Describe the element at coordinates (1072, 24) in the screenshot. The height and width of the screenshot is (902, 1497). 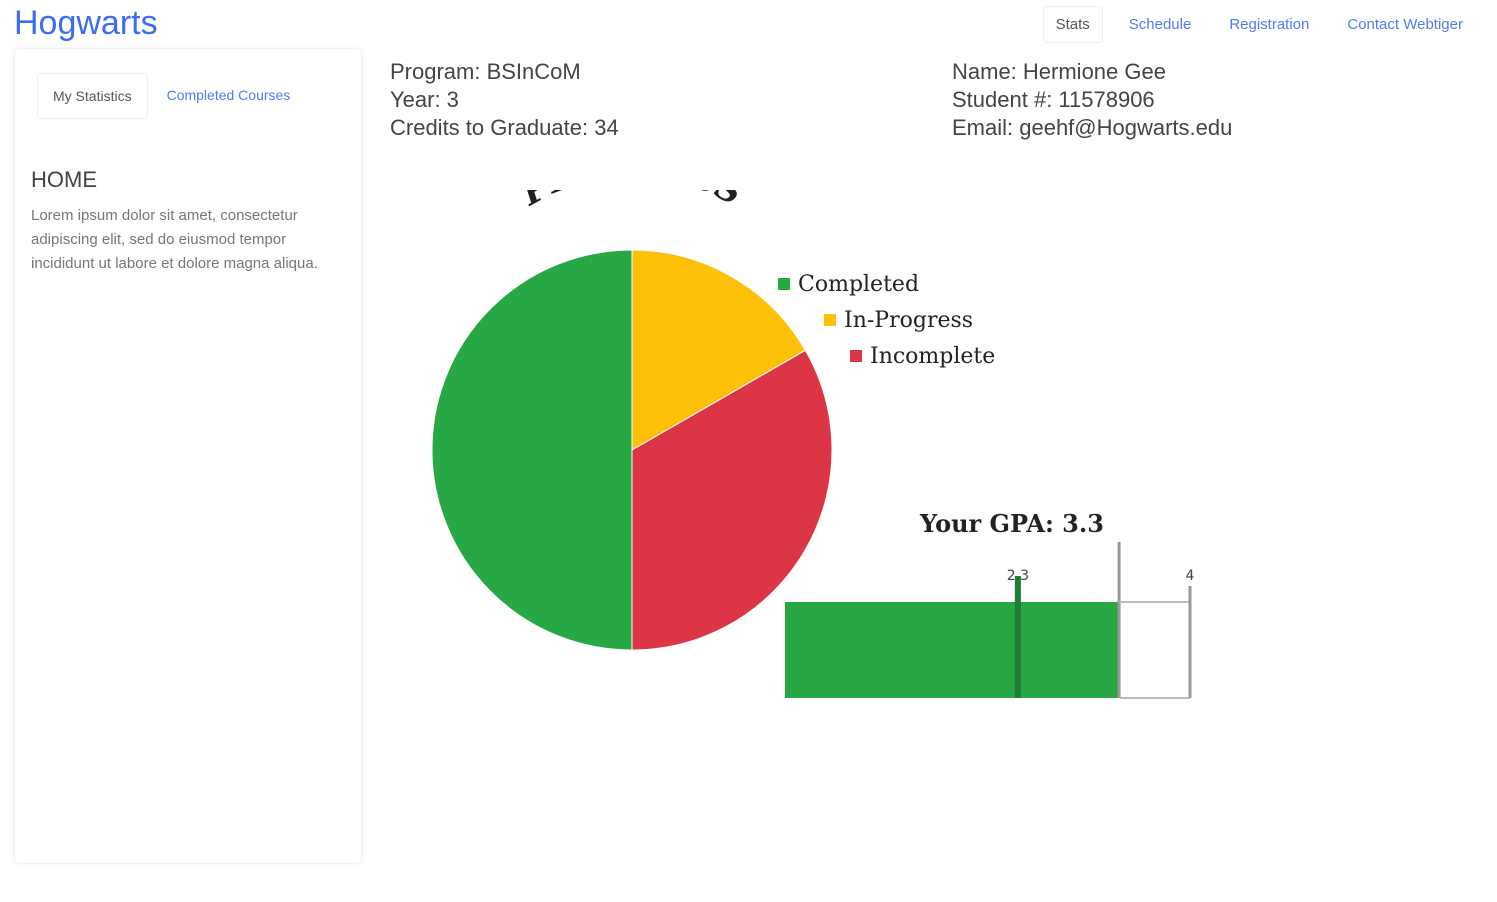
I see `nav-item-stats: Stats` at that location.